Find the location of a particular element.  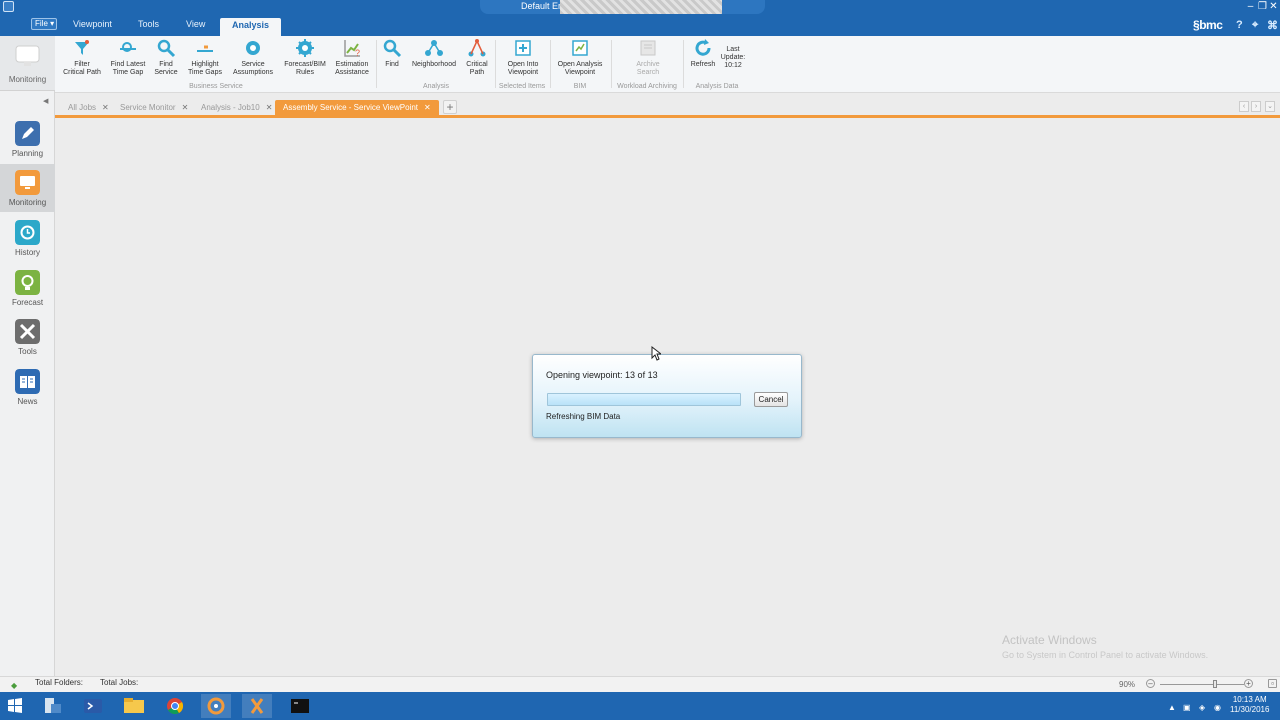

tab-all-jobs: All Jobs ✕ is located at coordinates (88, 107).